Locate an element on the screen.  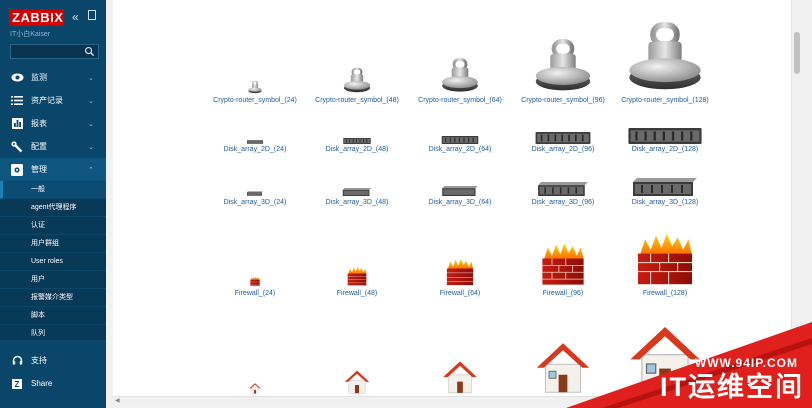
collapse-sidebar-icon: « is located at coordinates (75, 17).